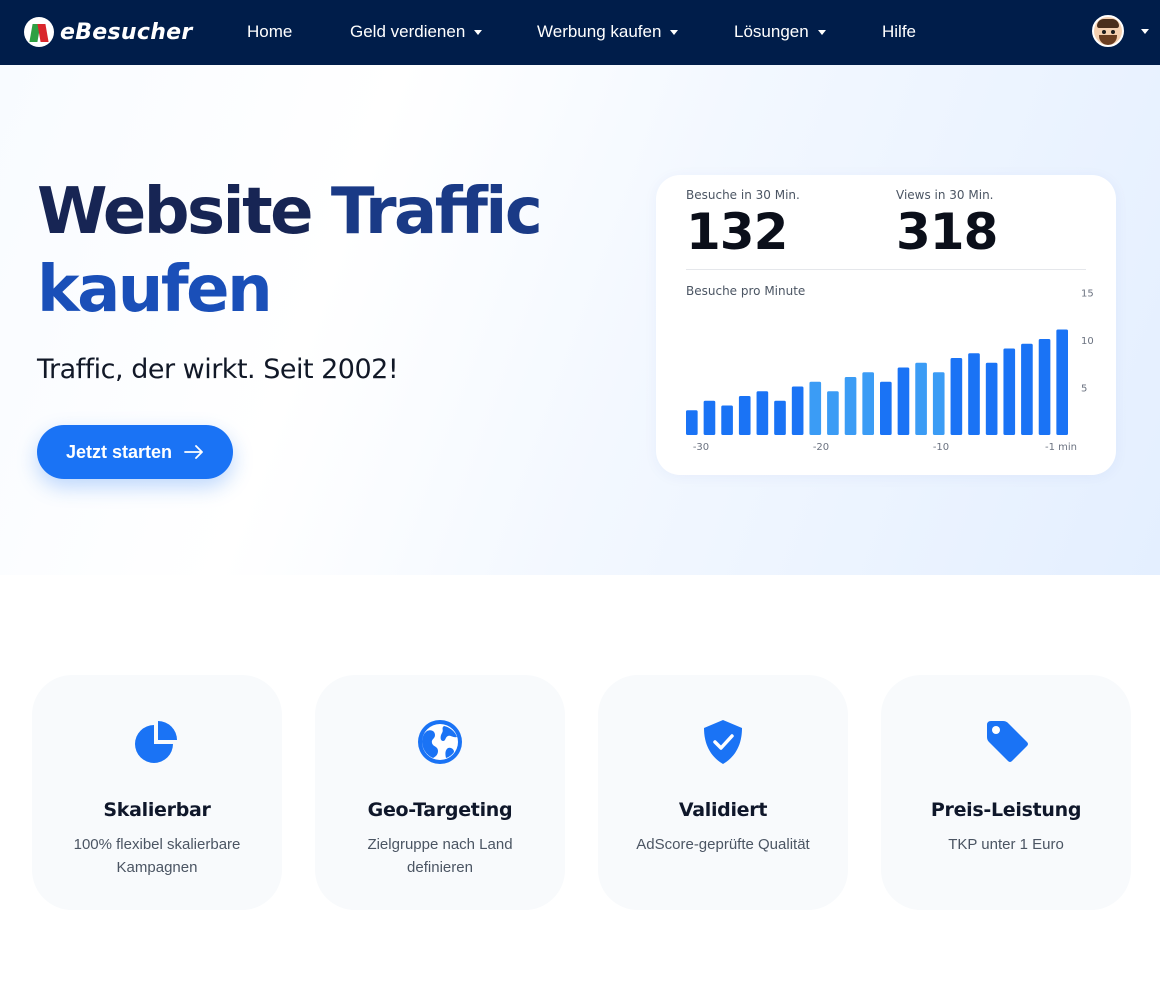 This screenshot has height=983, width=1160. What do you see at coordinates (723, 792) in the screenshot?
I see `feature-card-validiert: Validiert AdScore-geprüfte Qualität` at bounding box center [723, 792].